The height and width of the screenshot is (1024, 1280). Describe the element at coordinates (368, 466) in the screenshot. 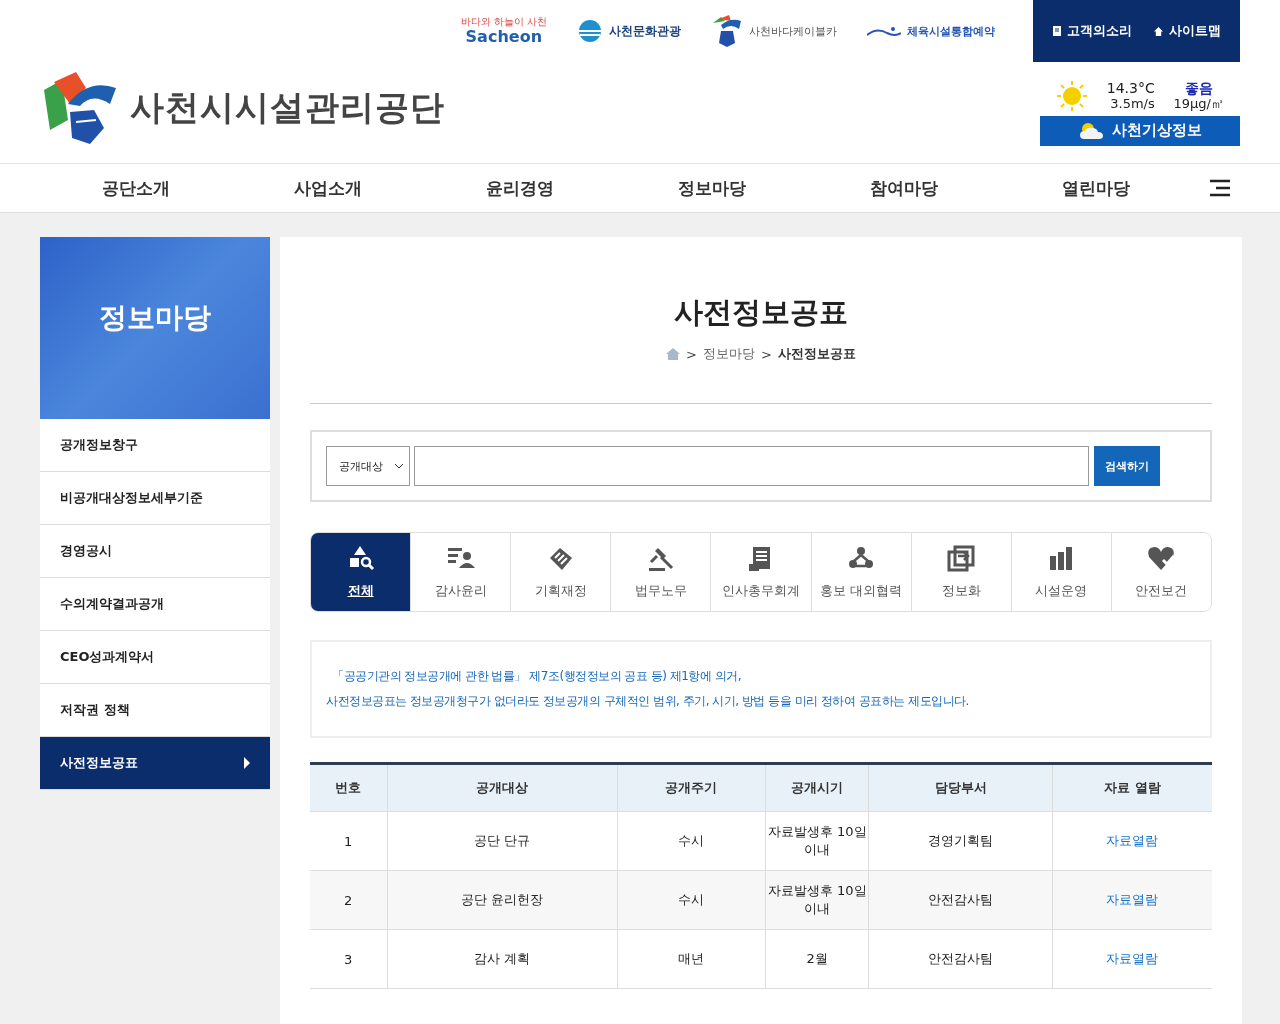

I see `category-select: 공개대상` at that location.